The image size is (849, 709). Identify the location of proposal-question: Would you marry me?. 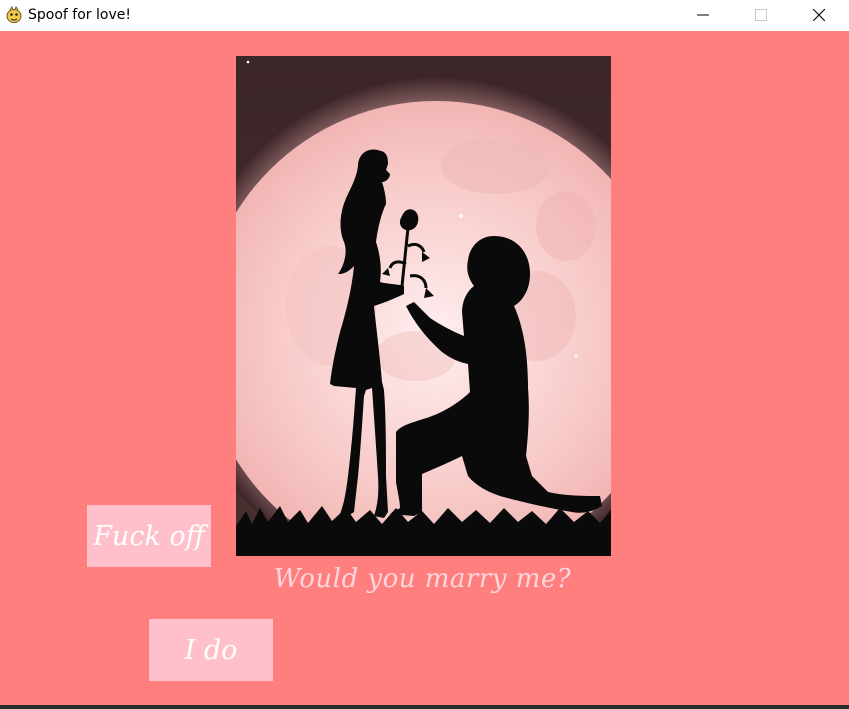
(422, 579).